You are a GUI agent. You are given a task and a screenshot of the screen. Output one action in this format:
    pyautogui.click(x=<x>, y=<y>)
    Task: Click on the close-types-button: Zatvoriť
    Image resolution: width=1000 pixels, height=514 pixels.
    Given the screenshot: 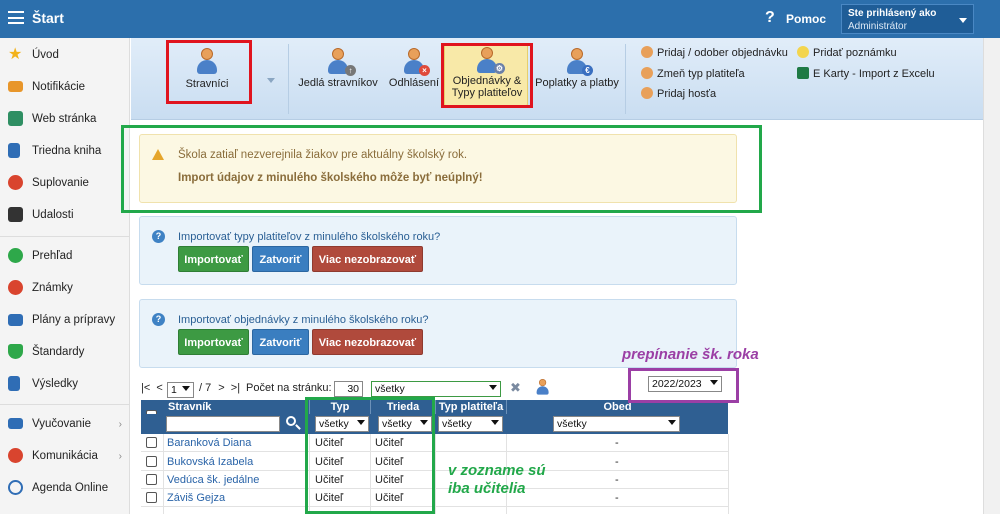 What is the action you would take?
    pyautogui.click(x=280, y=259)
    